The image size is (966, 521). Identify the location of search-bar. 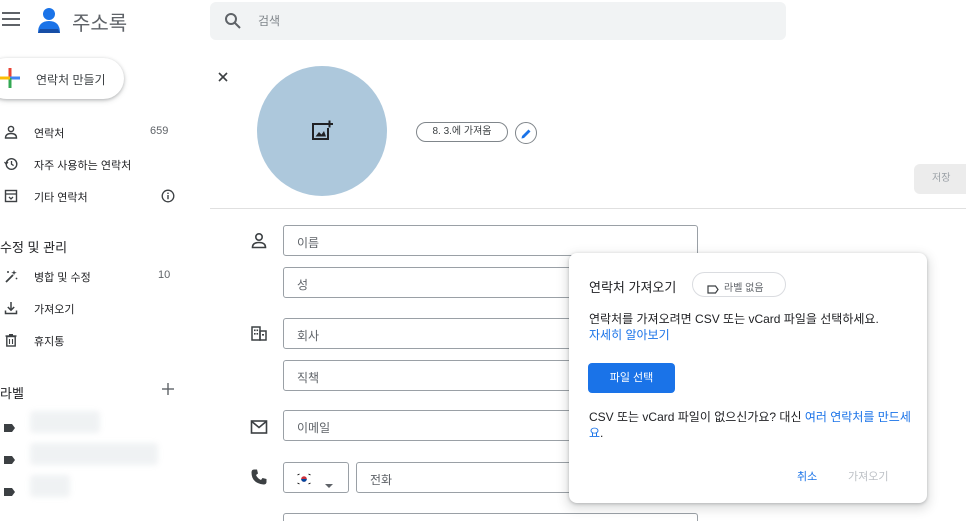
(498, 21).